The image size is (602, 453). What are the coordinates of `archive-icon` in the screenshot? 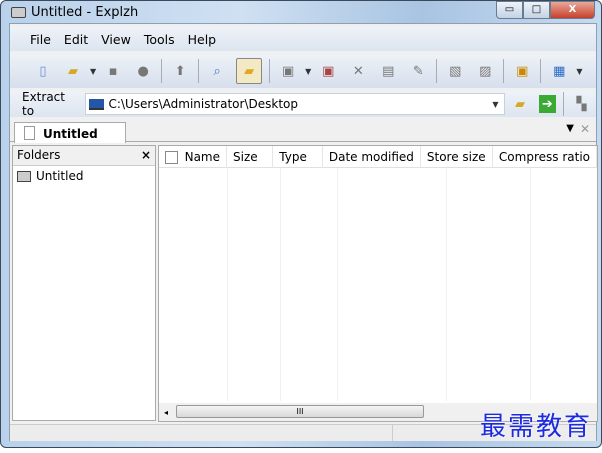 It's located at (24, 176).